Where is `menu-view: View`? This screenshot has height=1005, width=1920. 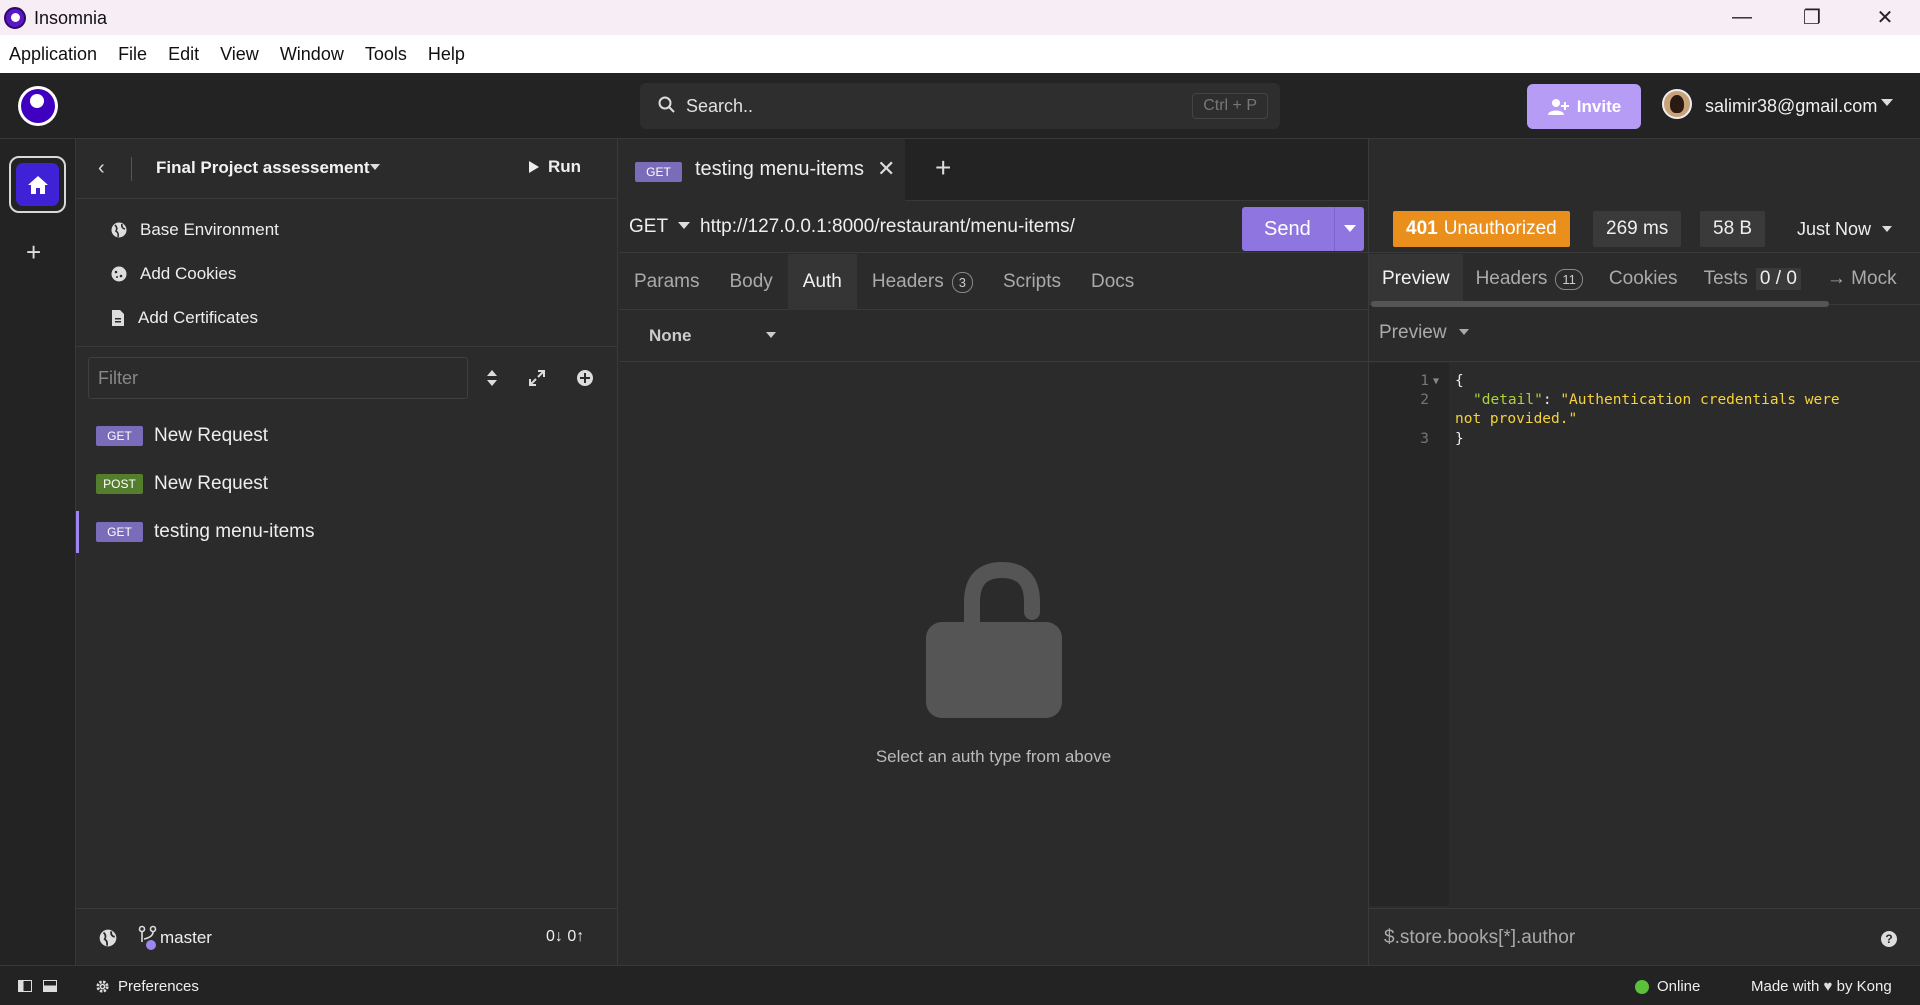 menu-view: View is located at coordinates (239, 54).